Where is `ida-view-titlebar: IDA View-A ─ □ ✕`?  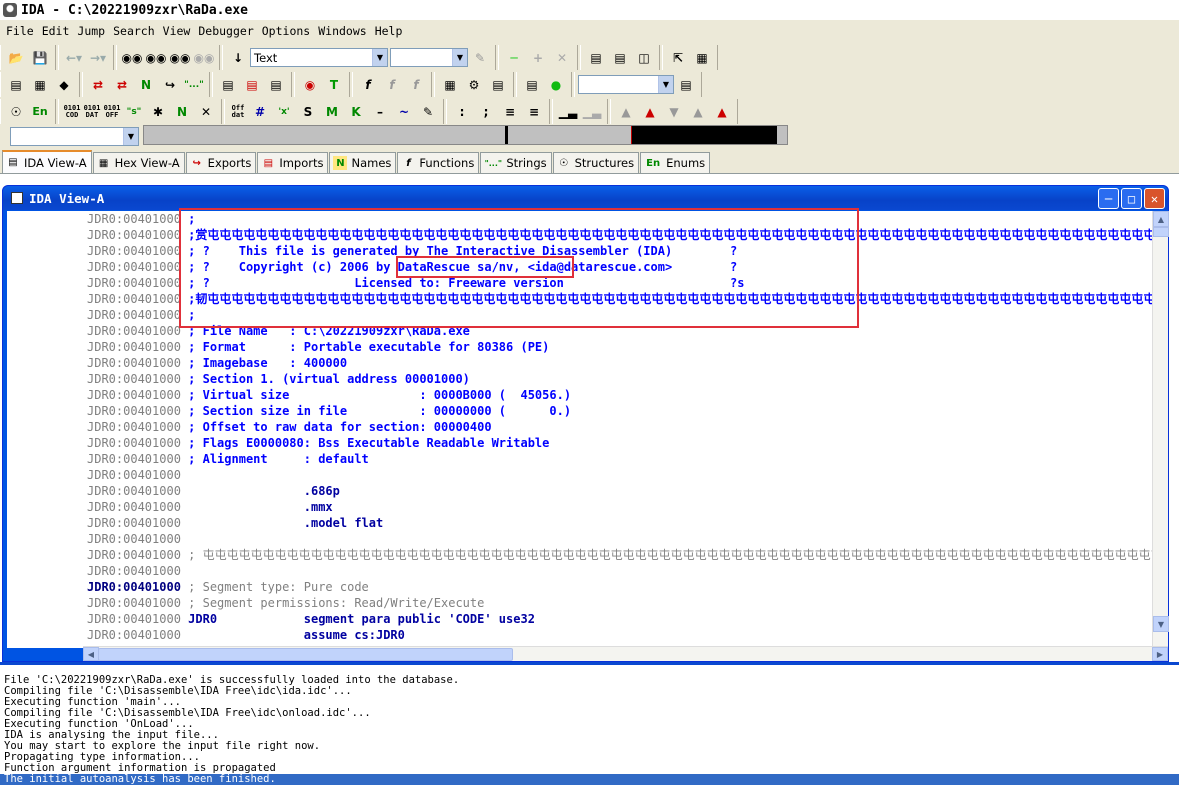
ida-view-titlebar: IDA View-A ─ □ ✕ is located at coordinates (585, 198).